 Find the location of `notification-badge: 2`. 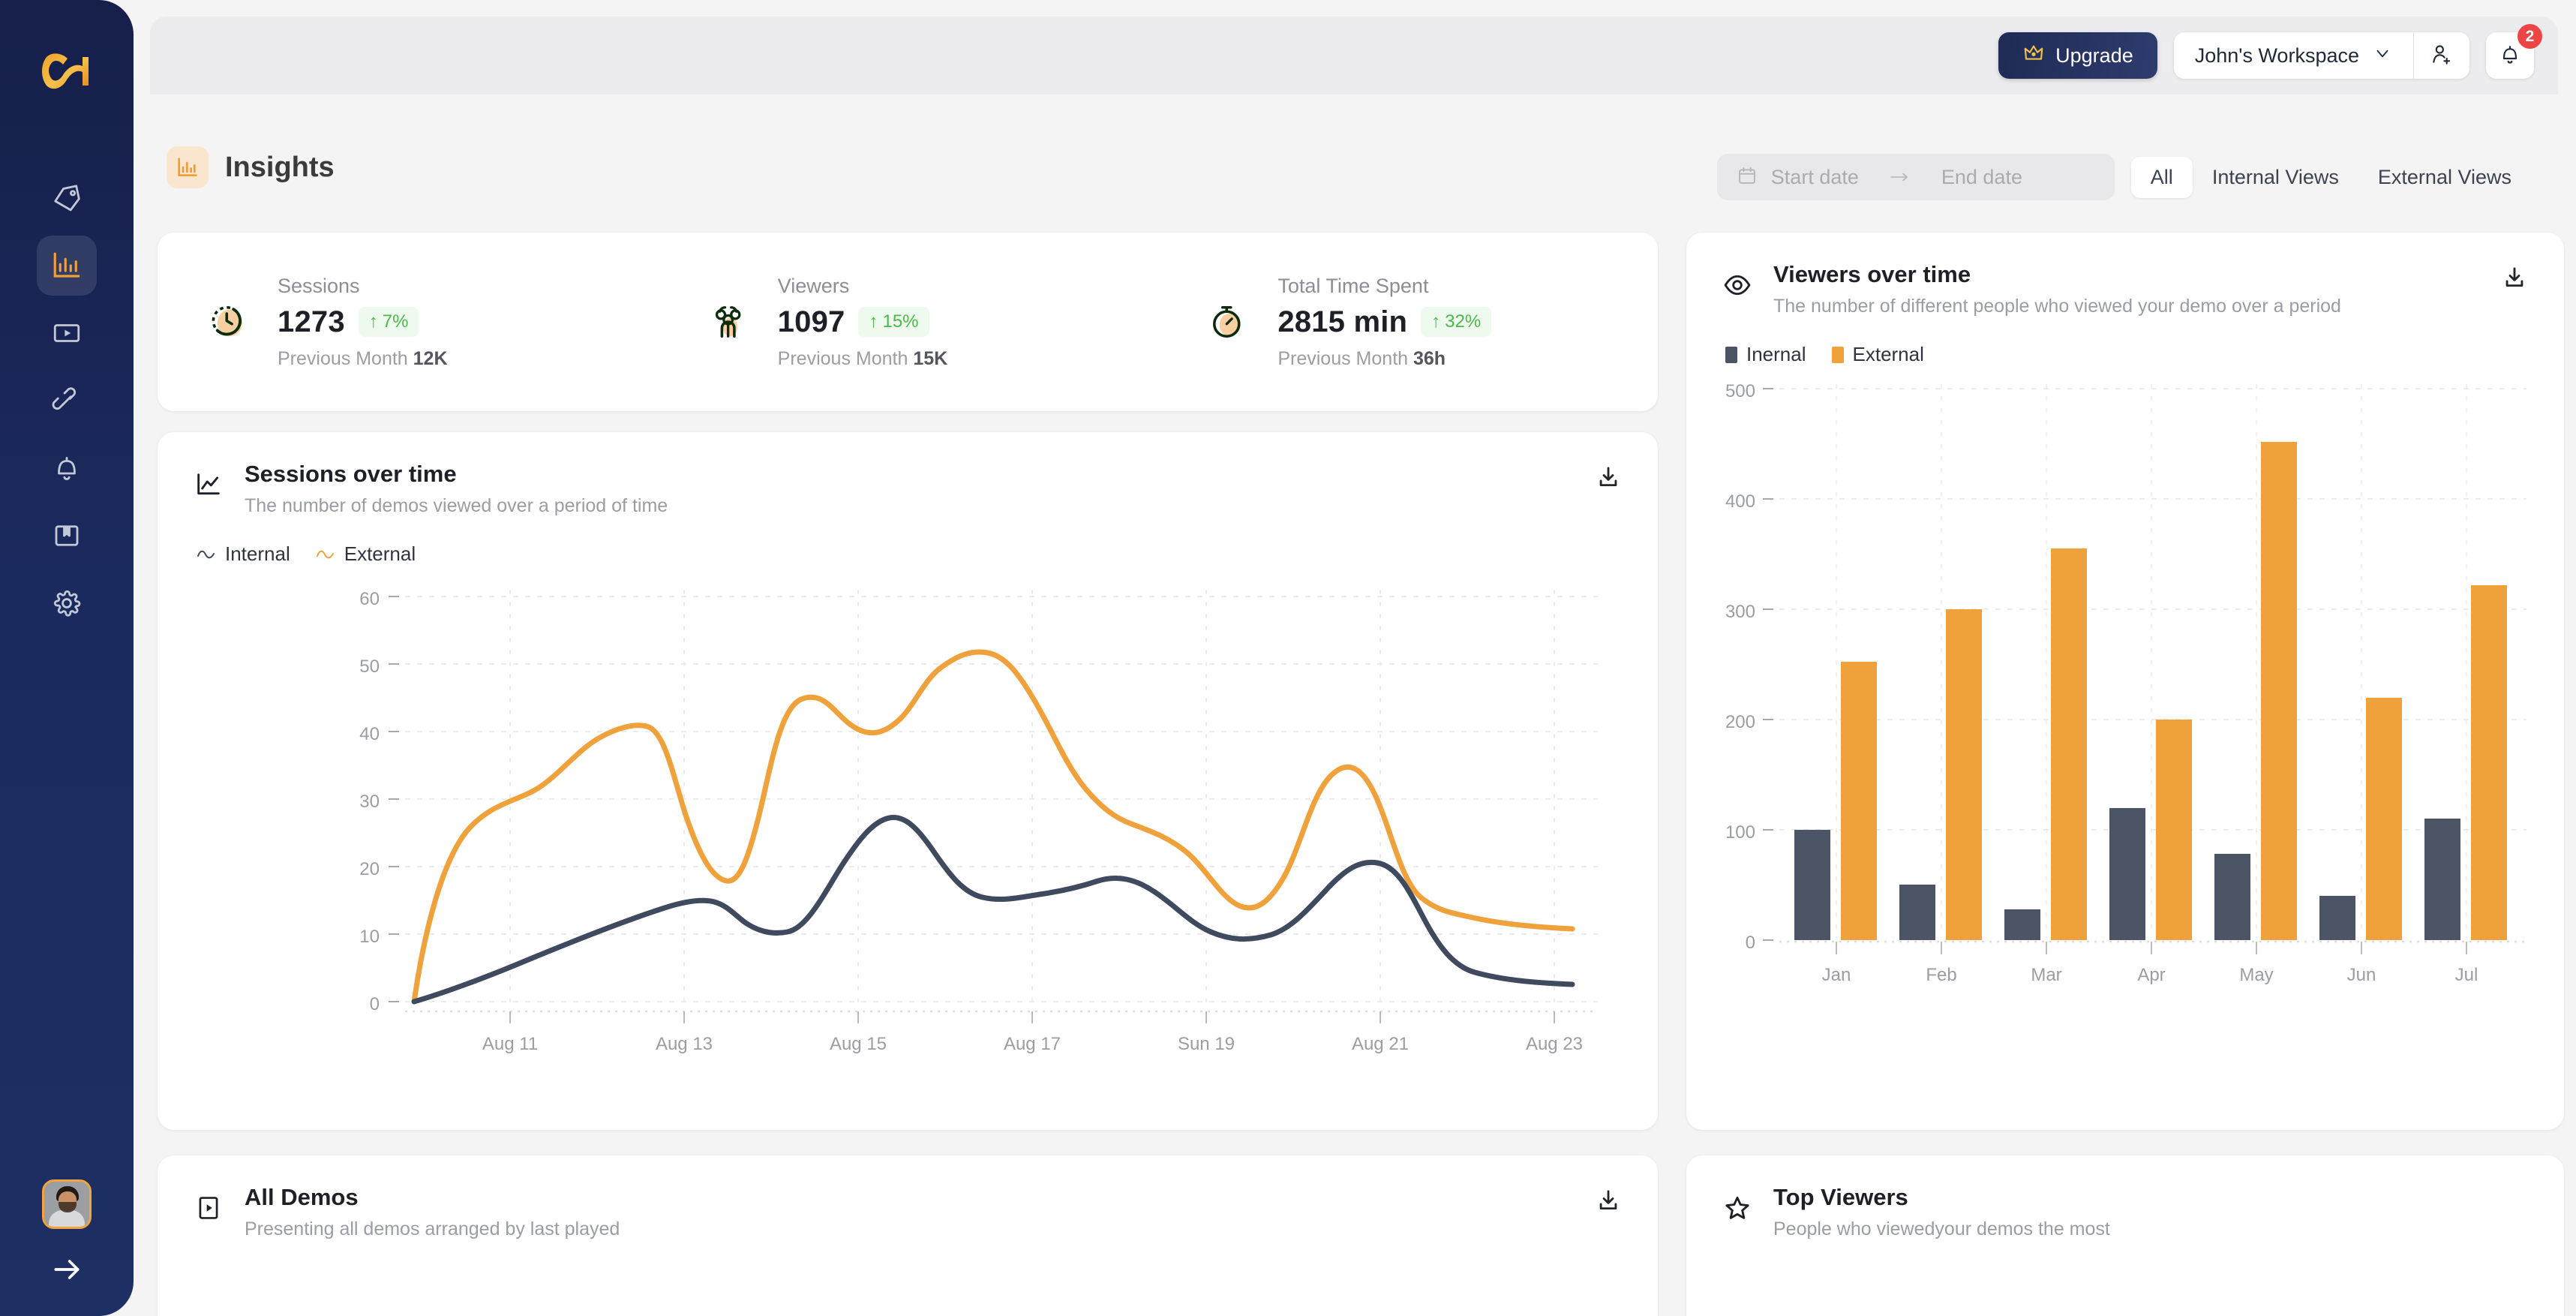

notification-badge: 2 is located at coordinates (2529, 36).